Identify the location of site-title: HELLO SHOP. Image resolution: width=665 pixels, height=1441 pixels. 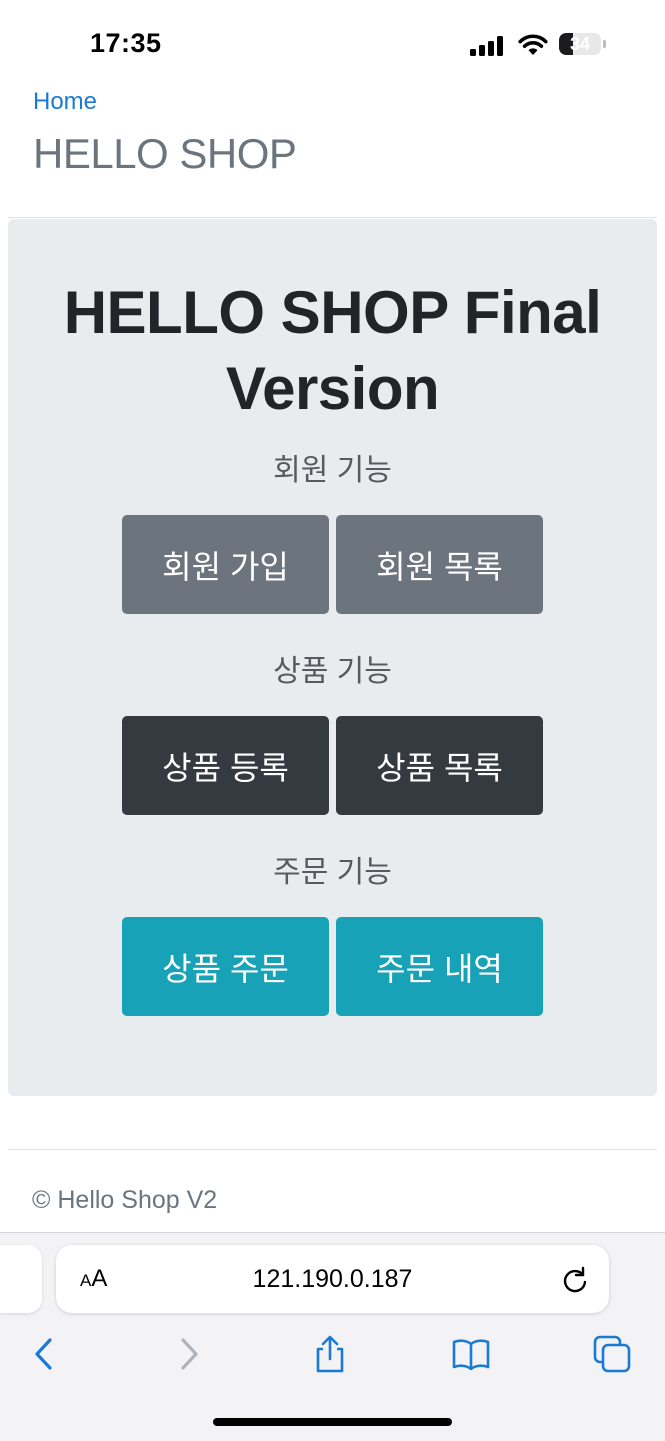
(165, 153).